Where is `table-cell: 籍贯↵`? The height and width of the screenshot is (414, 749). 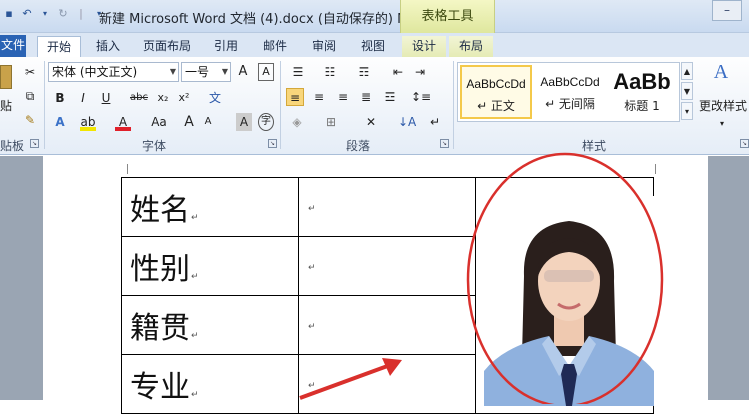
table-cell: 籍贯↵ is located at coordinates (210, 325).